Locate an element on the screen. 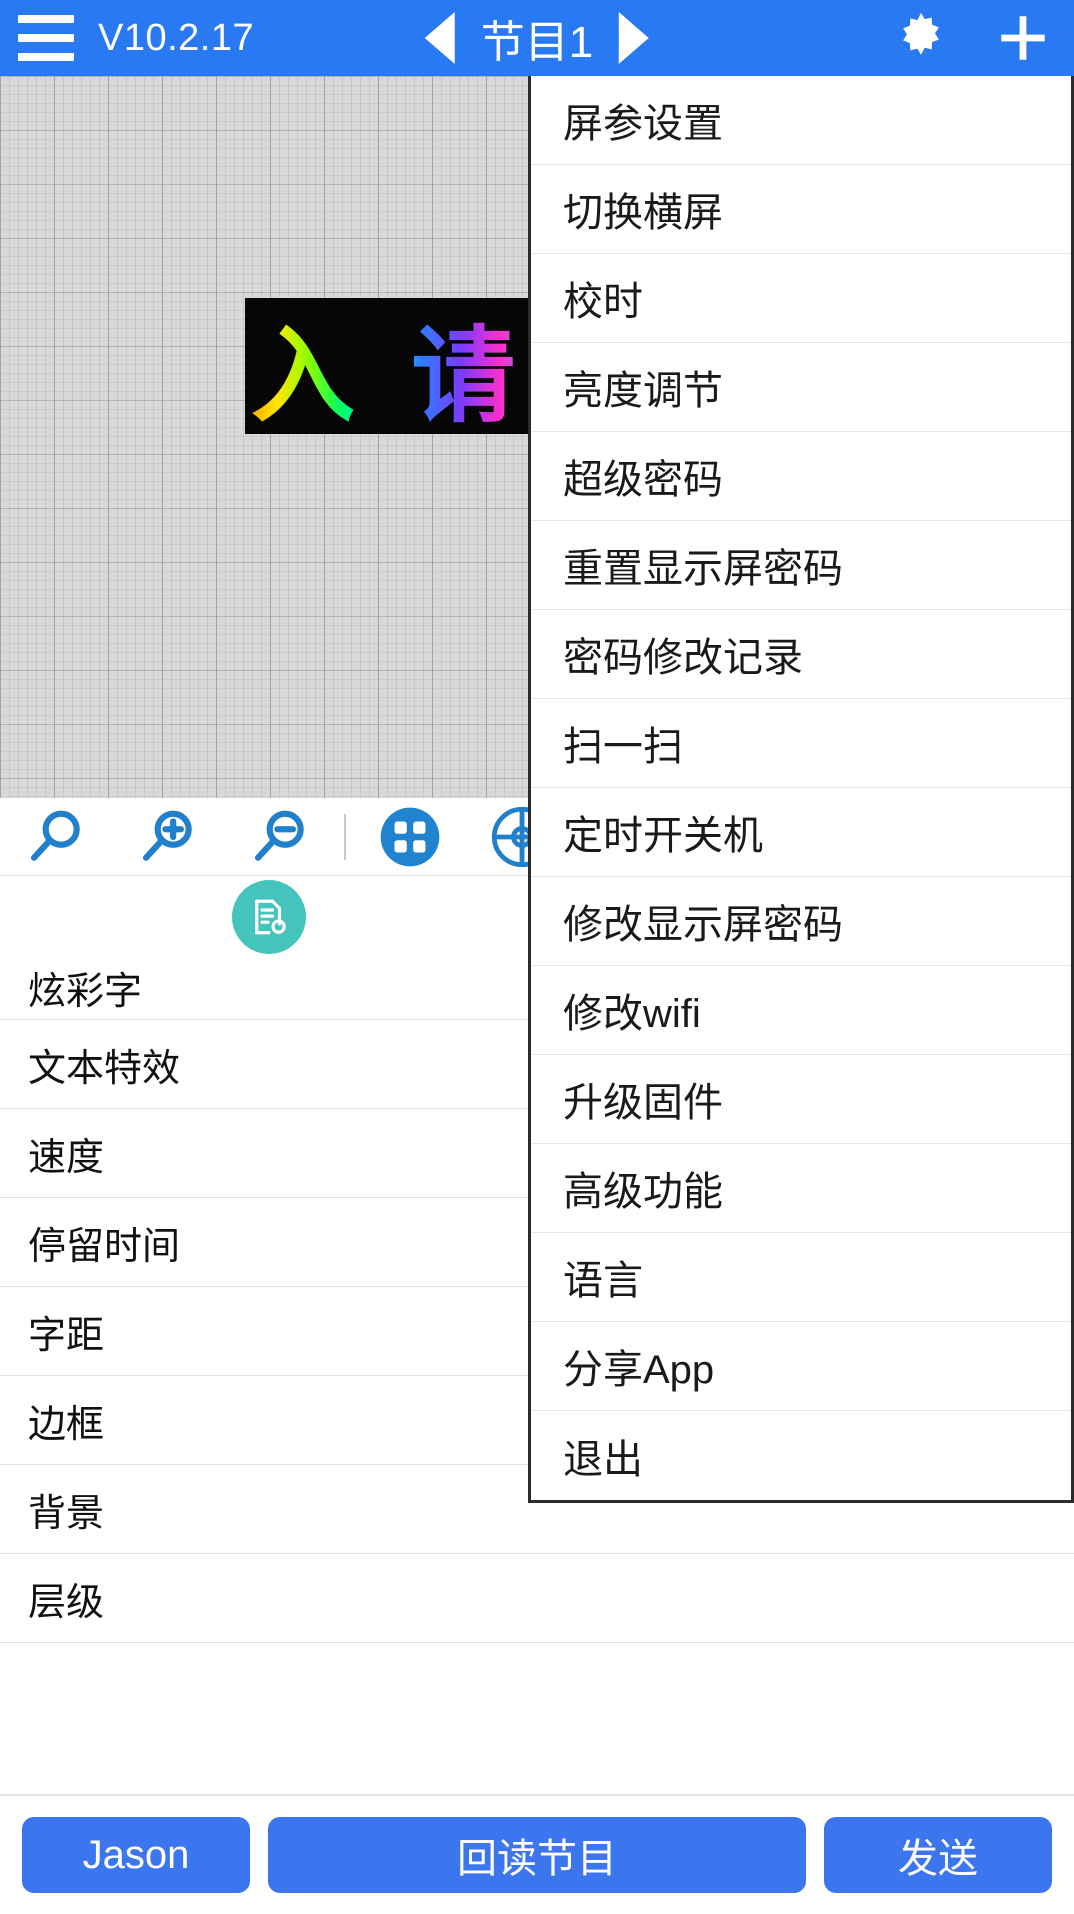 The width and height of the screenshot is (1074, 1914). zoom-fit-icon is located at coordinates (56, 837).